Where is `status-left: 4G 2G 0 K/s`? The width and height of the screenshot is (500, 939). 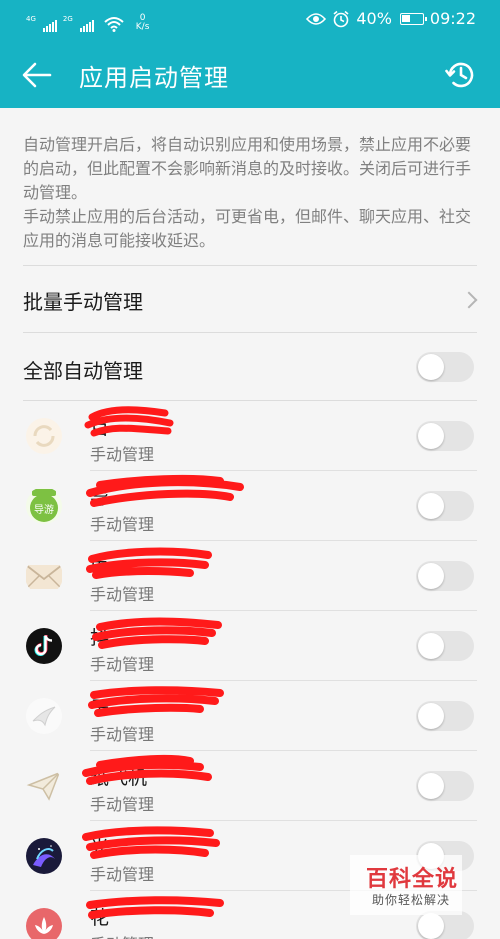 status-left: 4G 2G 0 K/s is located at coordinates (87, 21).